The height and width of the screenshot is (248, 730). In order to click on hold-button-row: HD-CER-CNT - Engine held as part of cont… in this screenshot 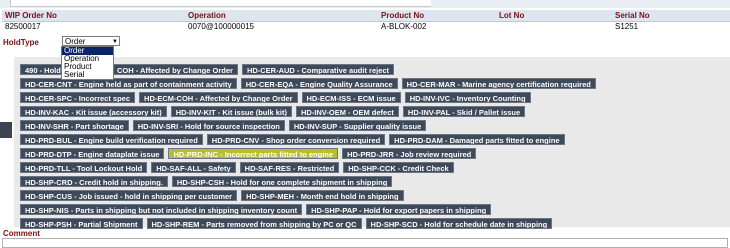, I will do `click(374, 83)`.